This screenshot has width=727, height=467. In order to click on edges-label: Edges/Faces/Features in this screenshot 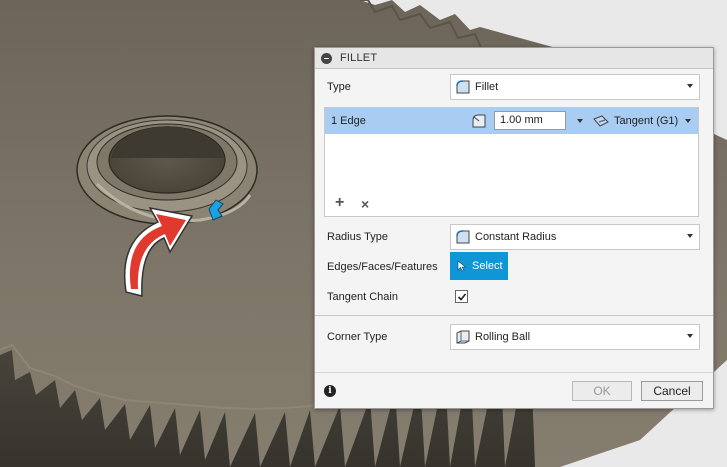, I will do `click(382, 267)`.